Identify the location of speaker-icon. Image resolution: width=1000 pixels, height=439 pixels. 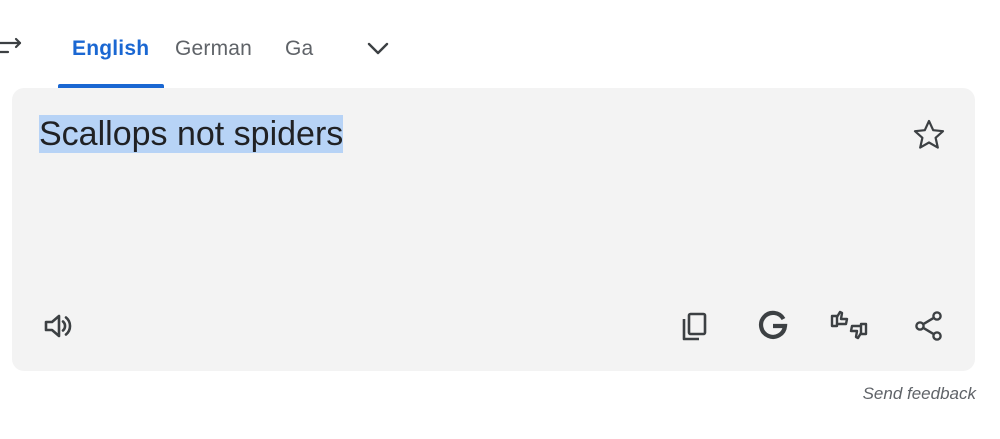
(58, 326).